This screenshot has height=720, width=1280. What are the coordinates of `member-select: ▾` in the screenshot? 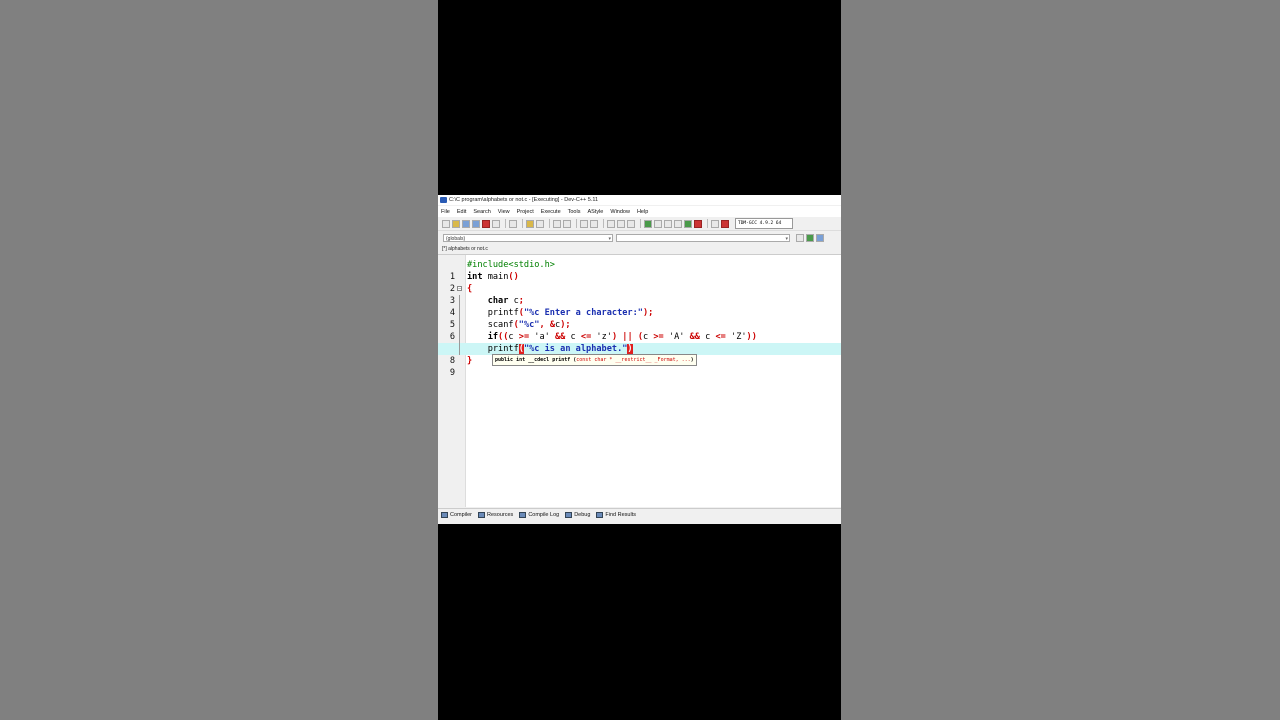 It's located at (703, 237).